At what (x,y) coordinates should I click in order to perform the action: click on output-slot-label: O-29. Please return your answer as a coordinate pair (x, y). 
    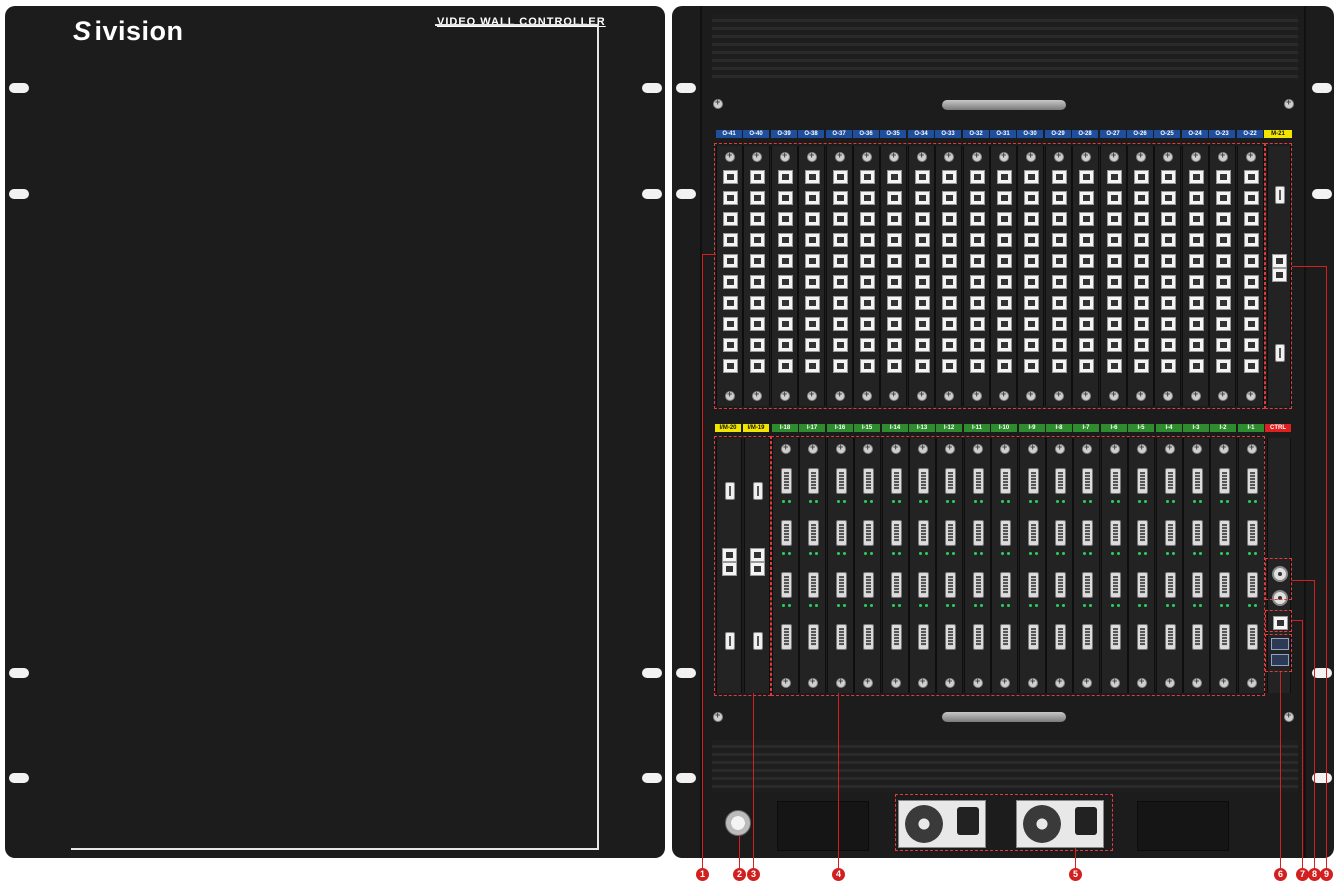
    Looking at the image, I should click on (1058, 134).